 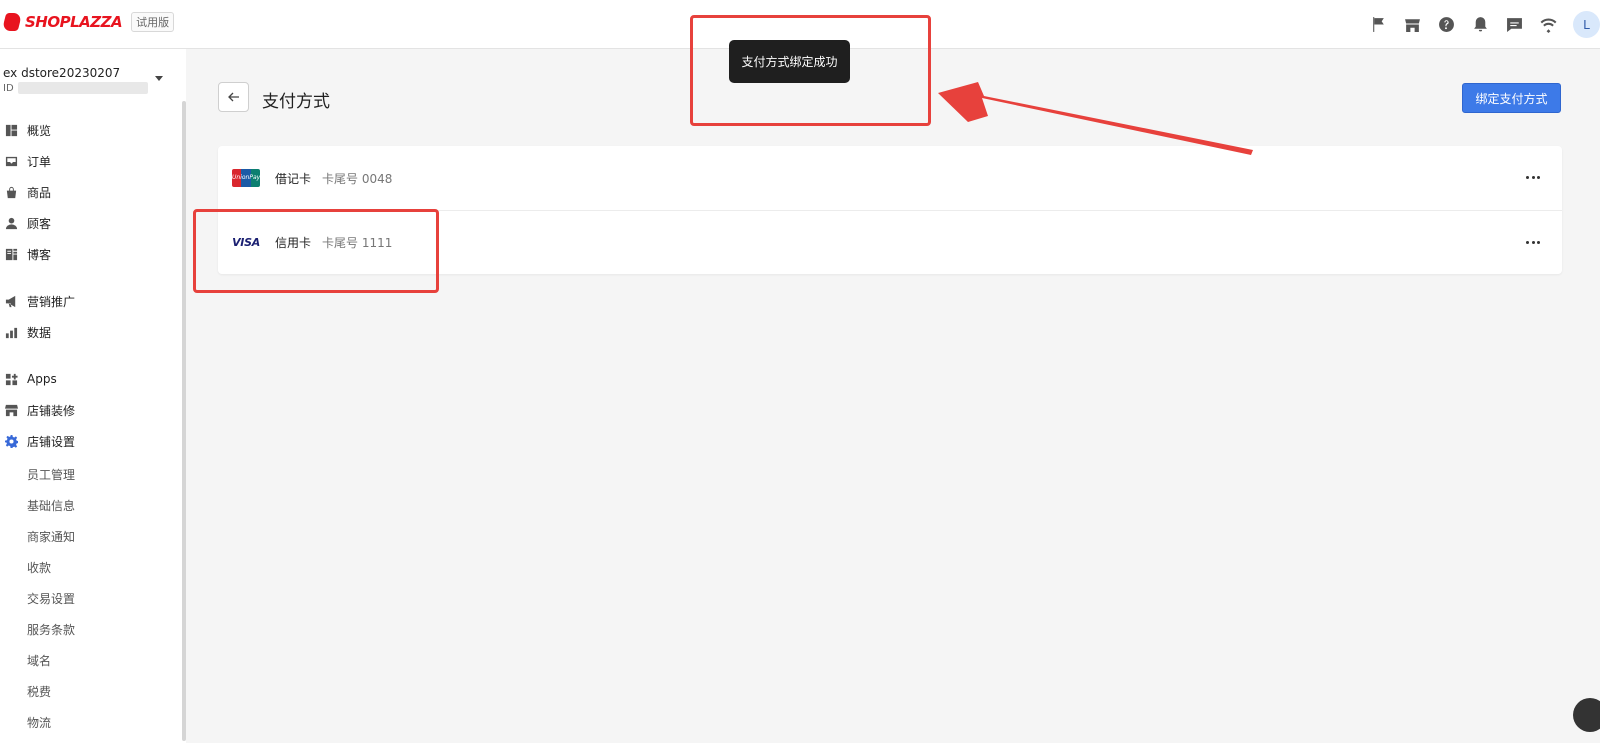 I want to click on annotation-arrow, so click(x=1095, y=118).